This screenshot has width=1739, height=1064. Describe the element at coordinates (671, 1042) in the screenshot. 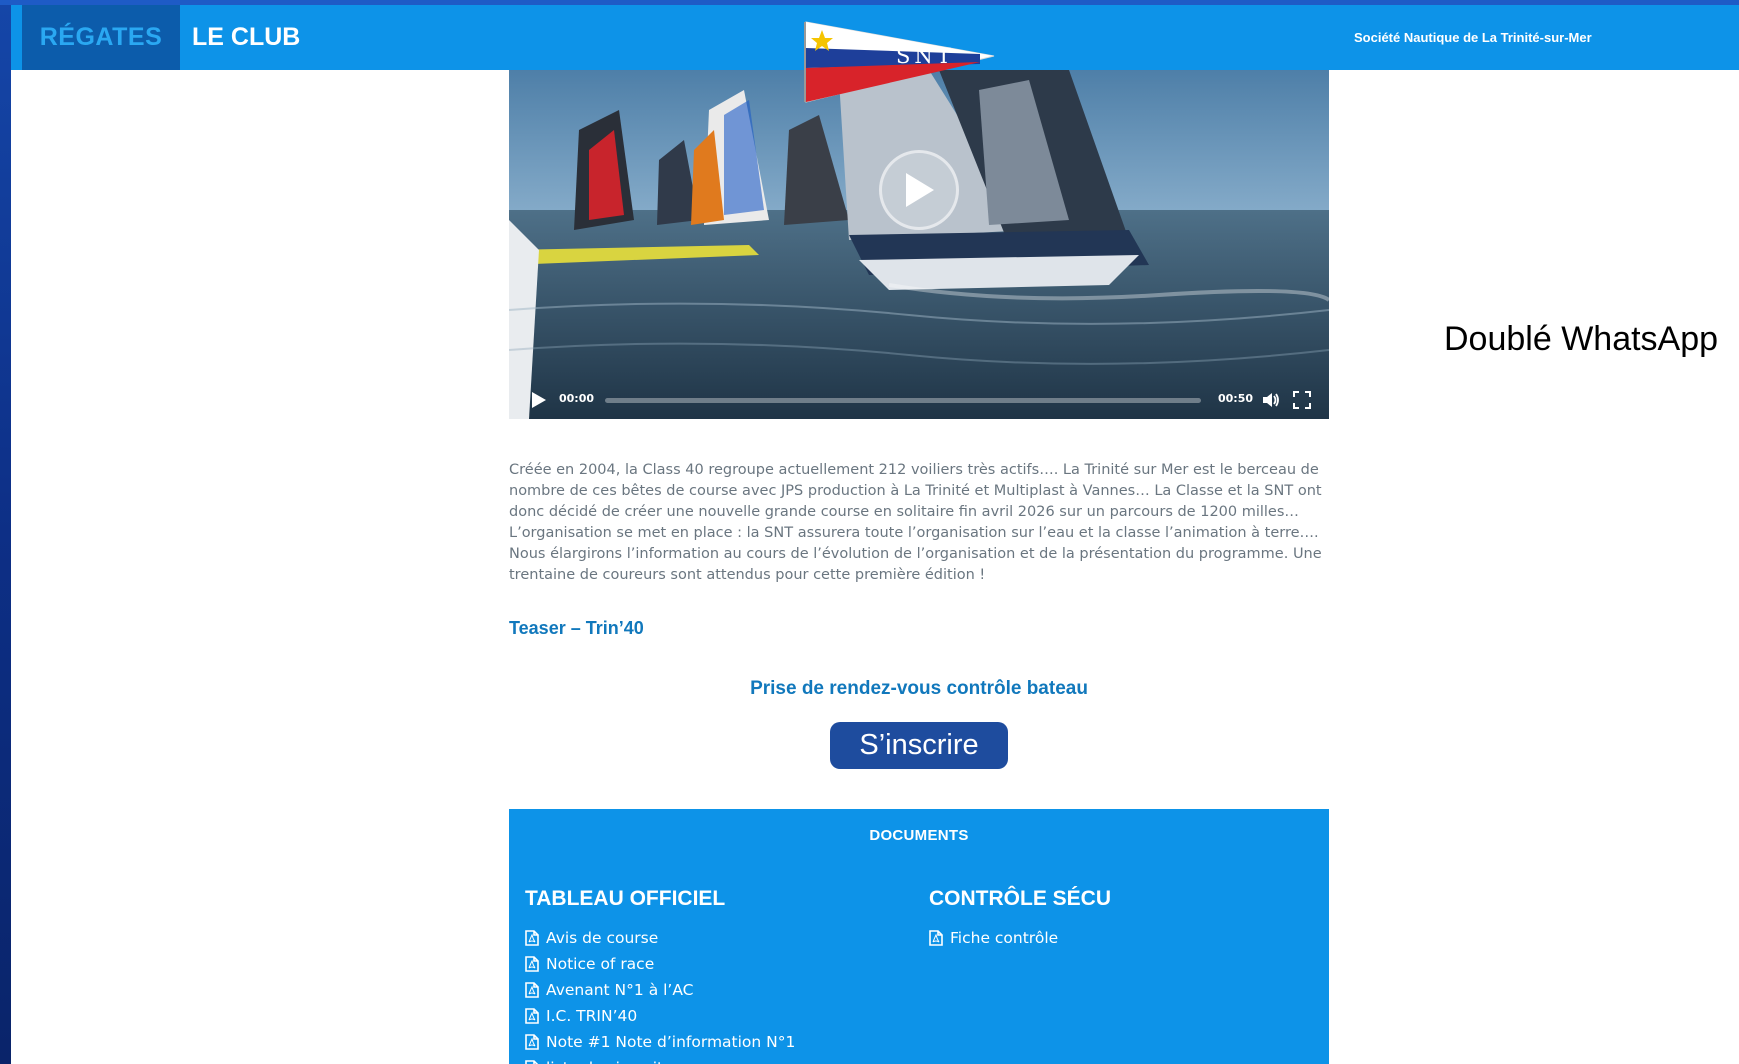

I see `document-link-label: Note #1 Note d’information N°1` at that location.